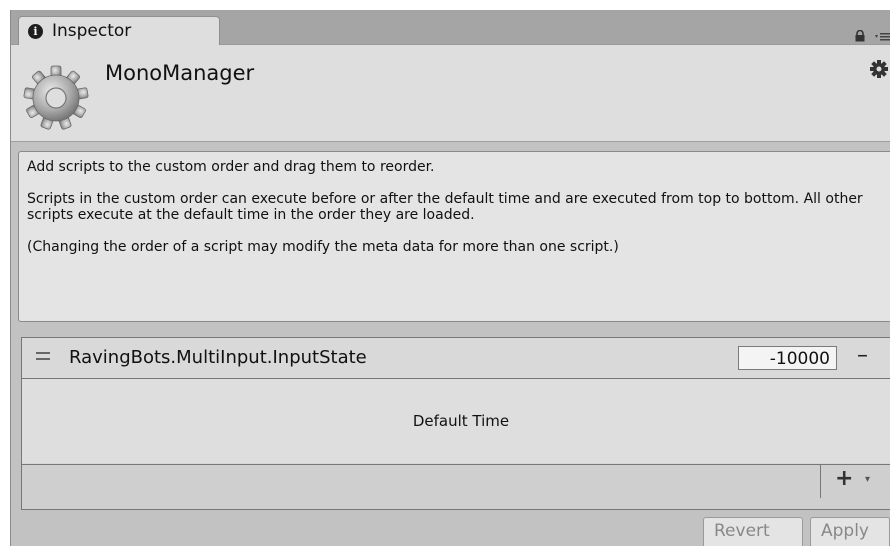 Image resolution: width=890 pixels, height=546 pixels. I want to click on lock-icon, so click(860, 36).